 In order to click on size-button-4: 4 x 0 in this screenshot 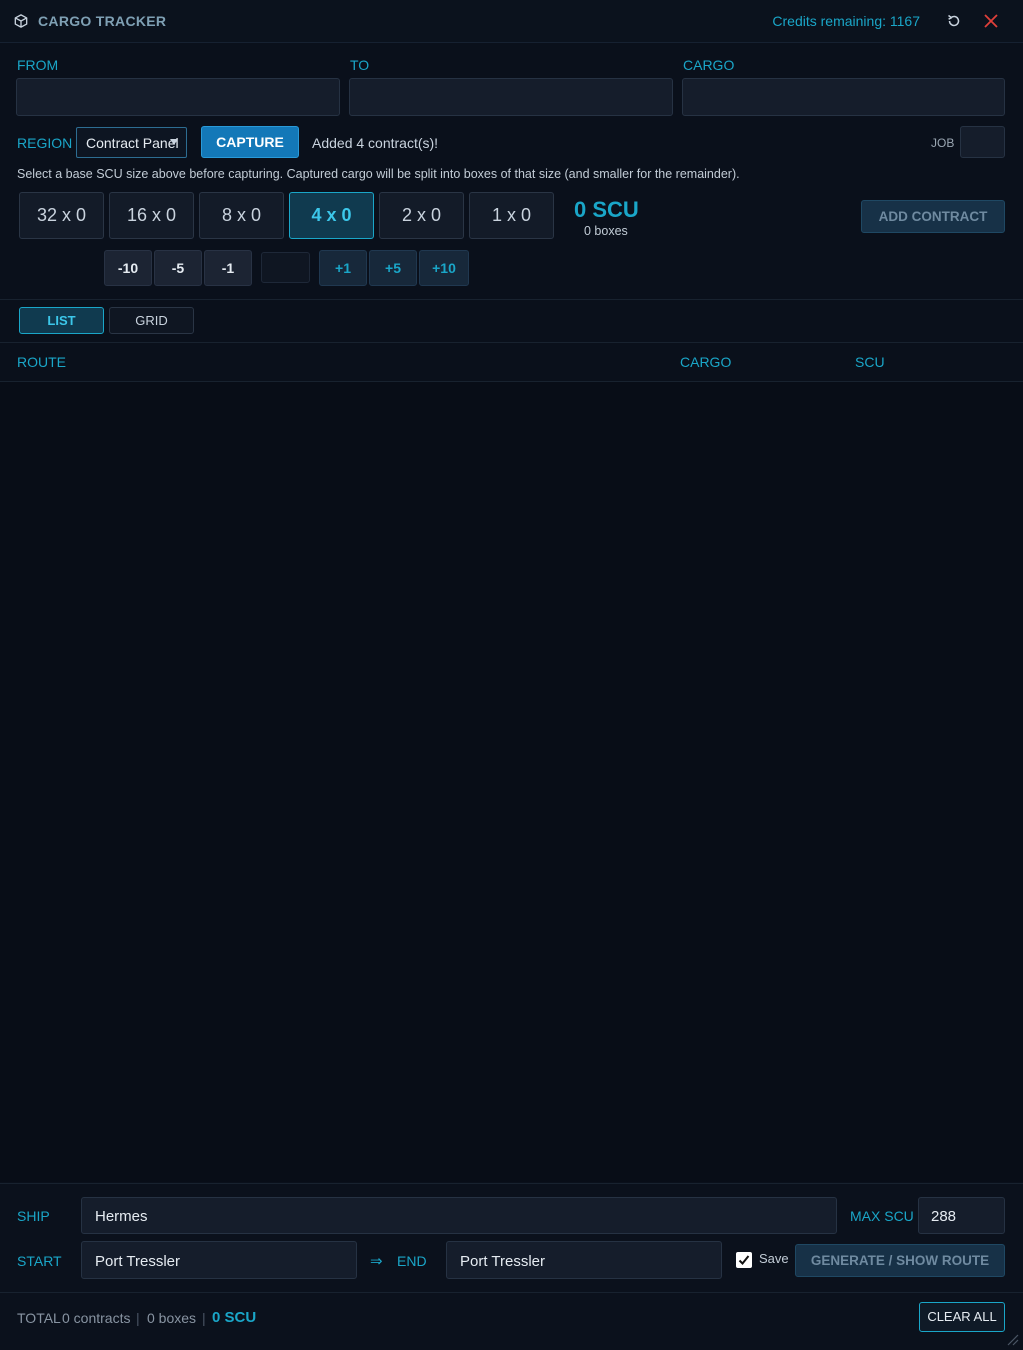, I will do `click(331, 215)`.